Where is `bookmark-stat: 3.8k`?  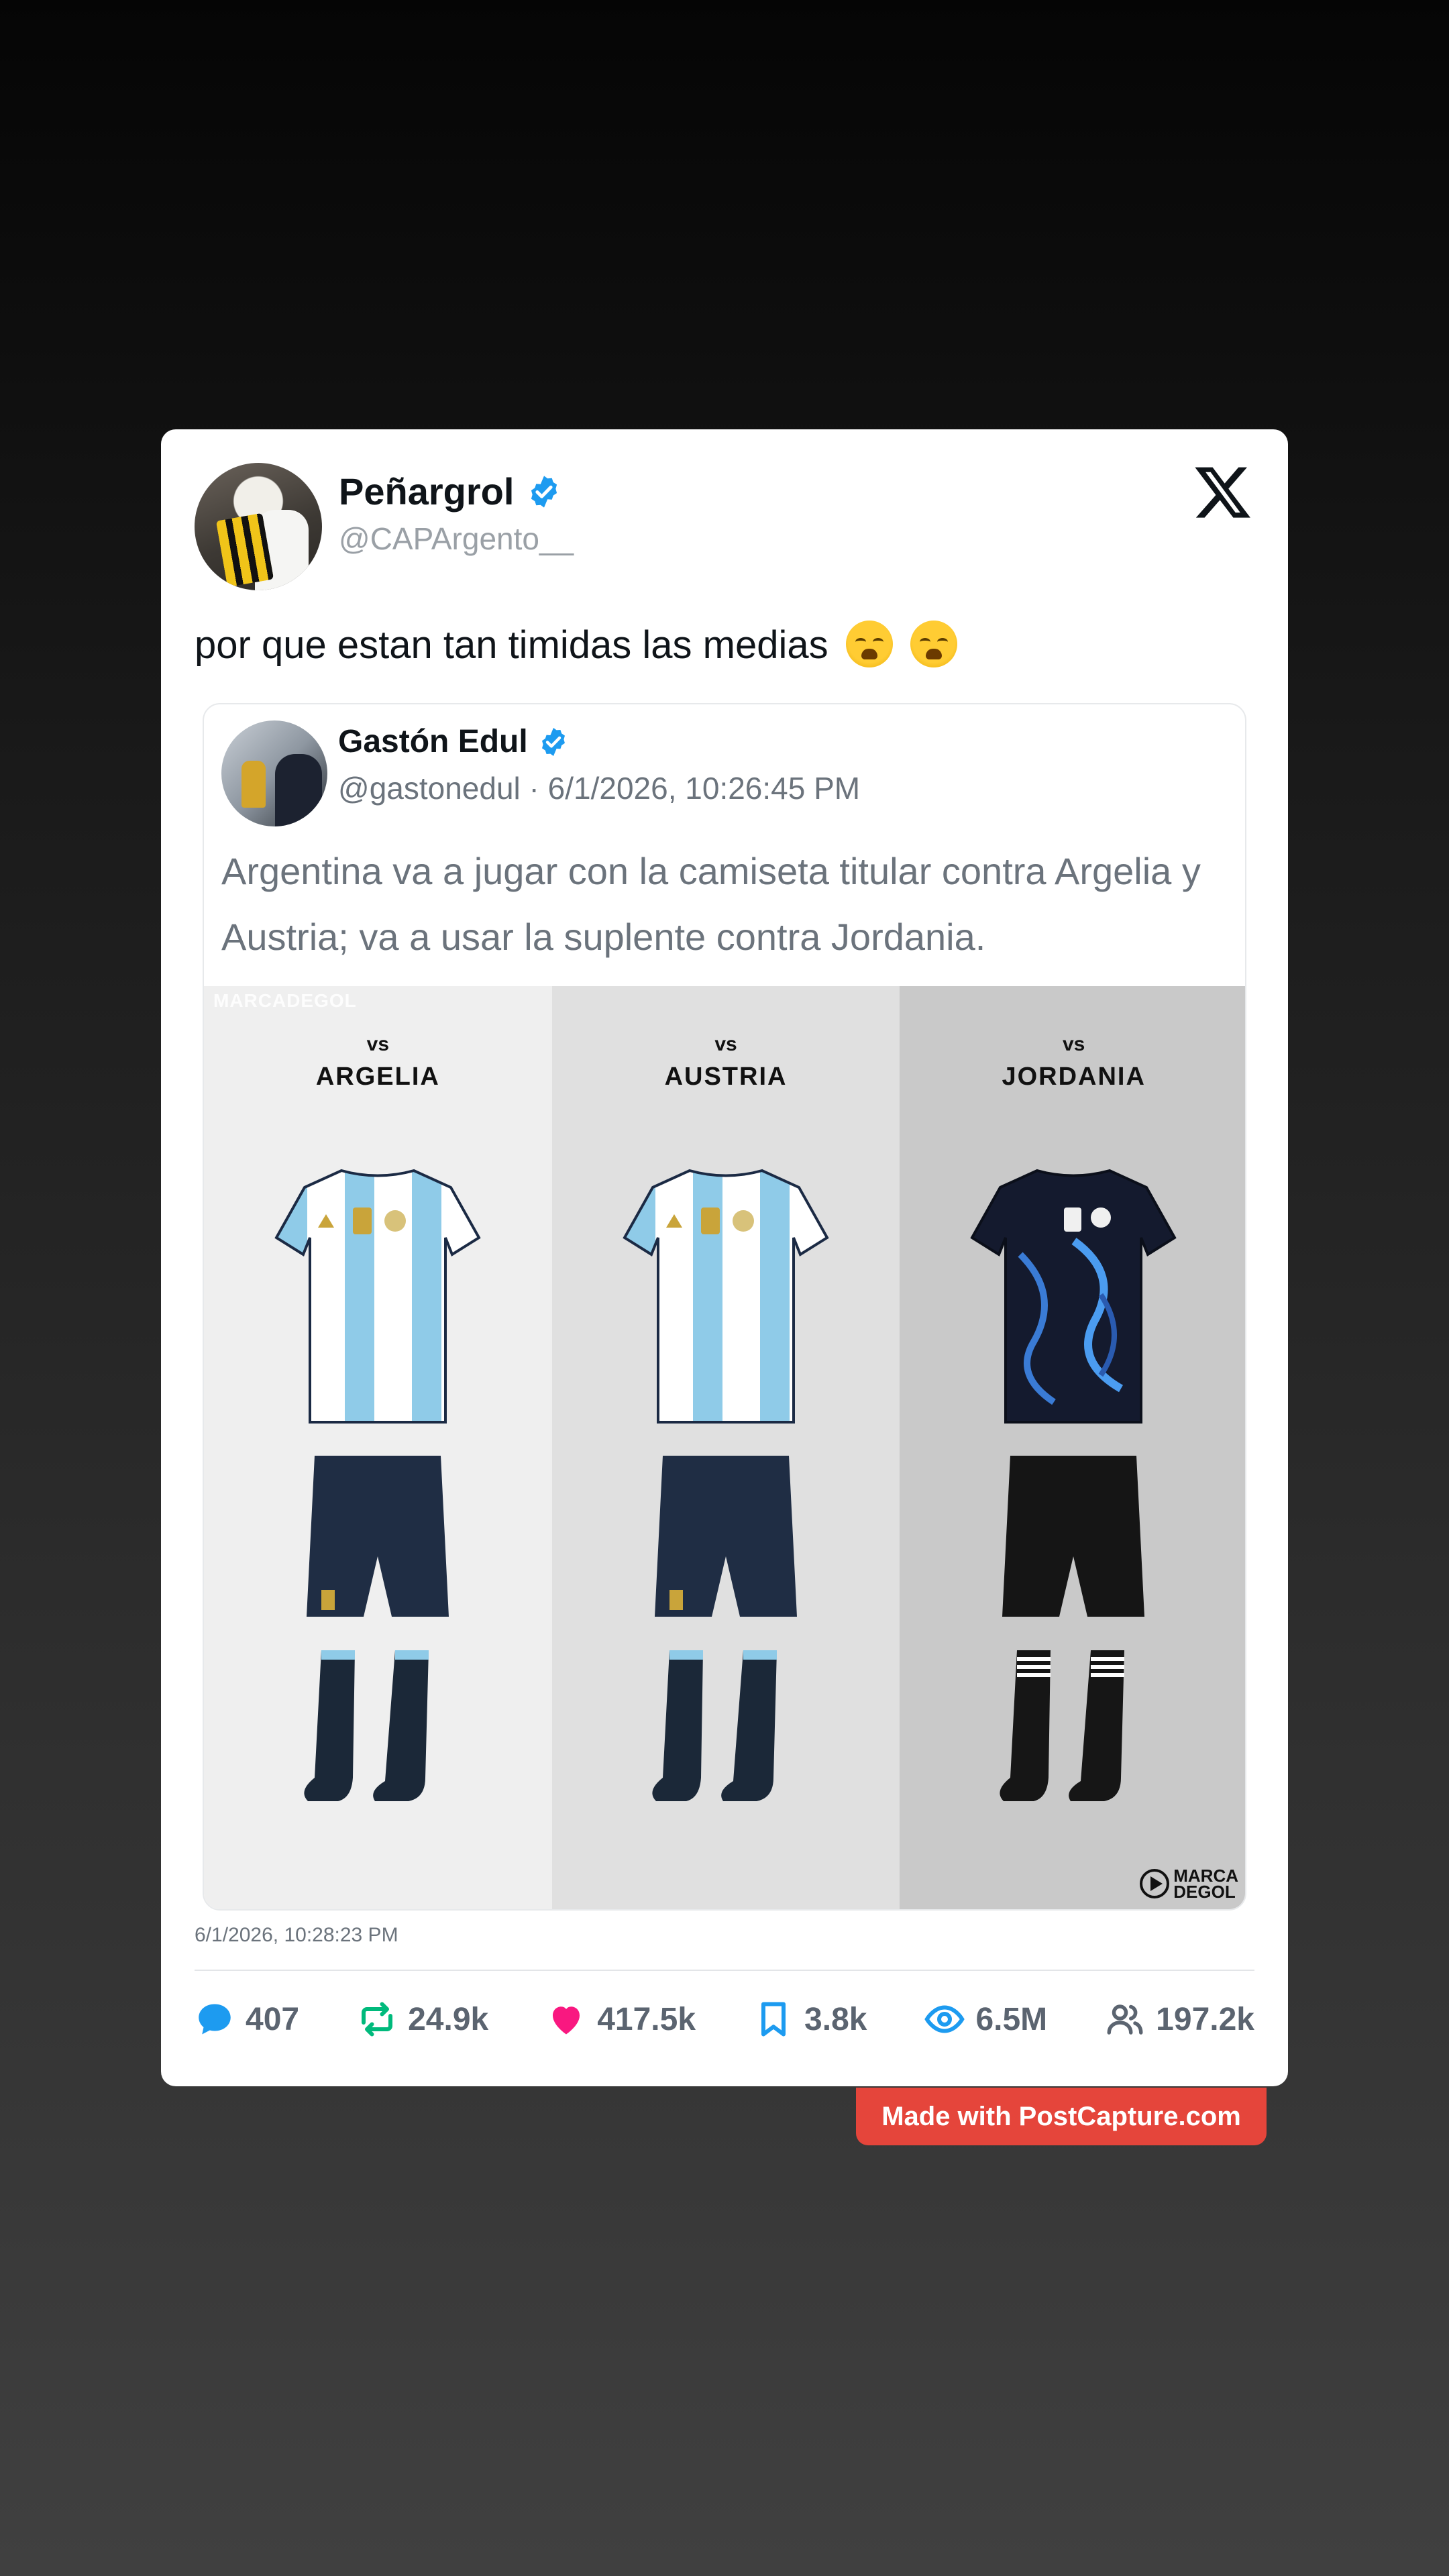 bookmark-stat: 3.8k is located at coordinates (810, 2019).